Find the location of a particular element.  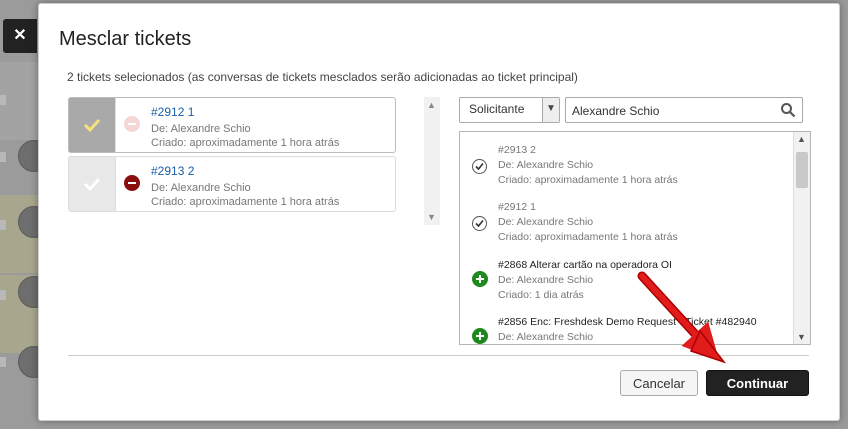

continue-button: Continuar is located at coordinates (757, 383).